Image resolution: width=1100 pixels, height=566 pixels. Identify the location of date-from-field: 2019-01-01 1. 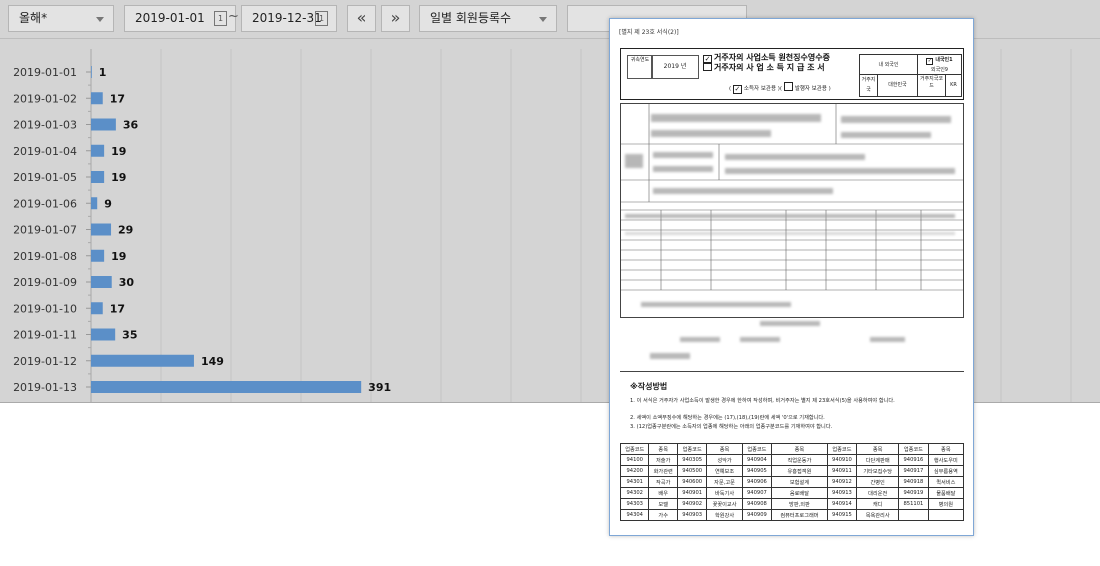
(180, 18).